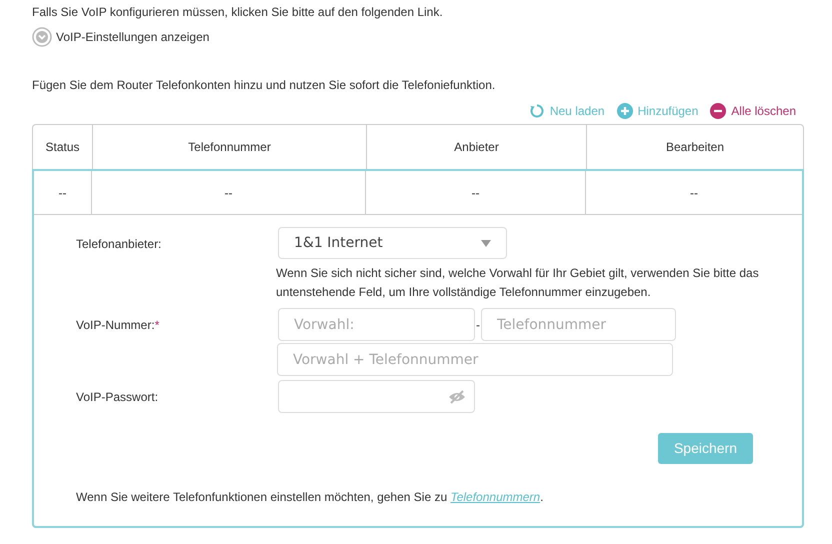 This screenshot has width=832, height=544. What do you see at coordinates (62, 147) in the screenshot?
I see `column-header: Status` at bounding box center [62, 147].